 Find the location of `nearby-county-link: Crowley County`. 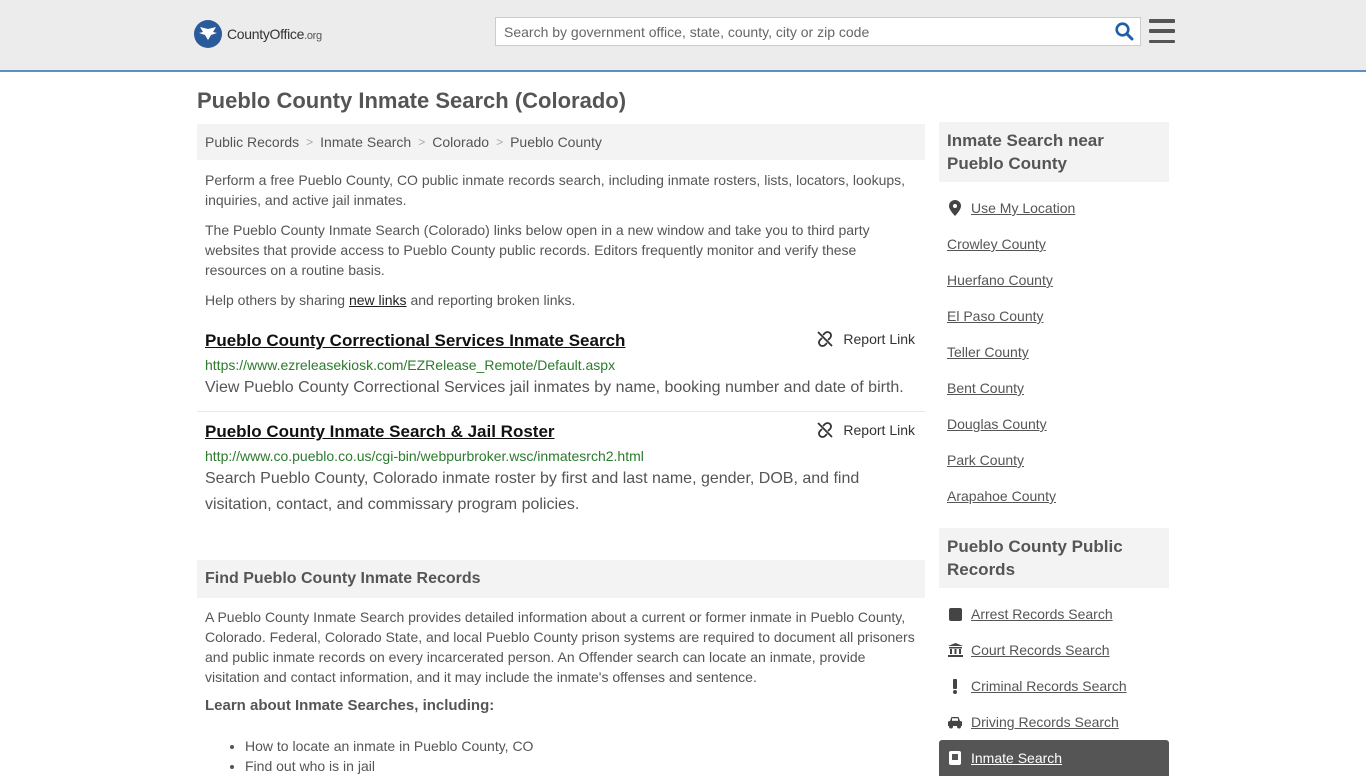

nearby-county-link: Crowley County is located at coordinates (1054, 244).